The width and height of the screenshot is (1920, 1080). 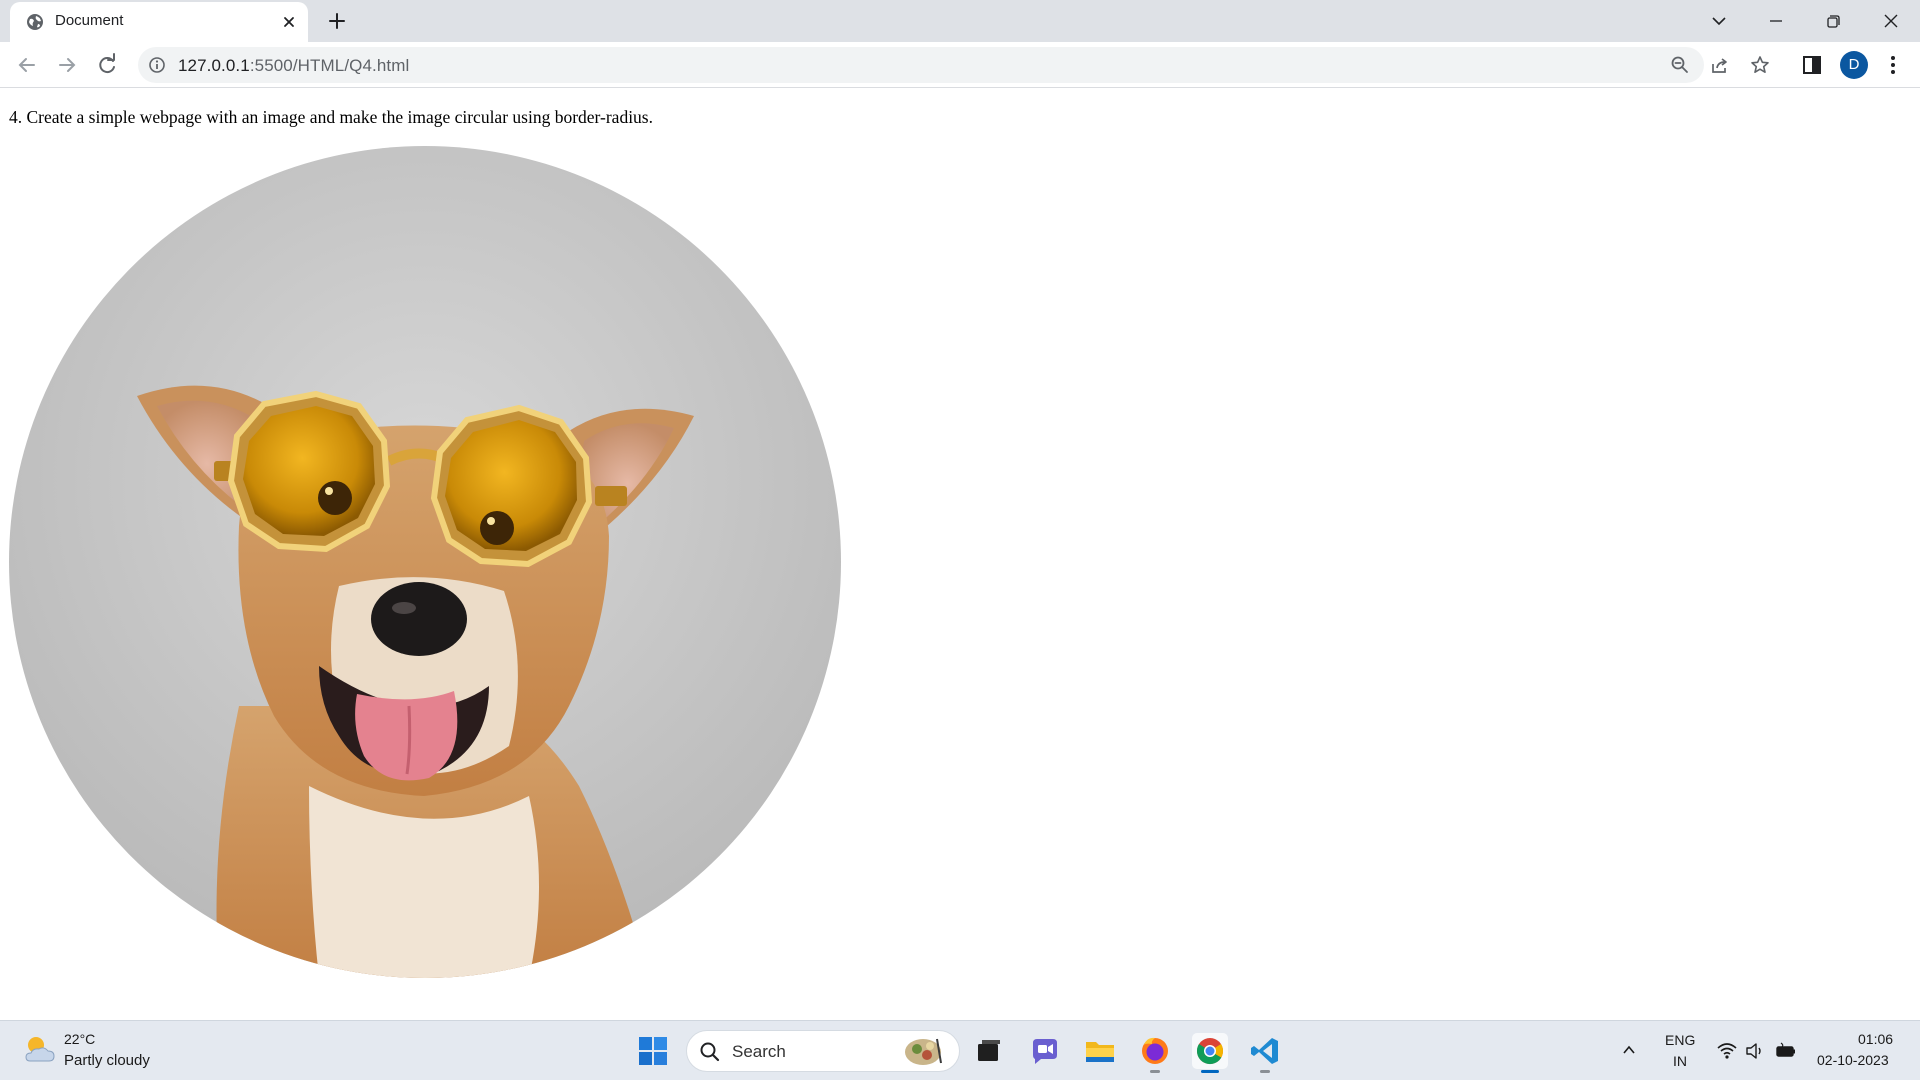 I want to click on wifi-icon, so click(x=1727, y=1051).